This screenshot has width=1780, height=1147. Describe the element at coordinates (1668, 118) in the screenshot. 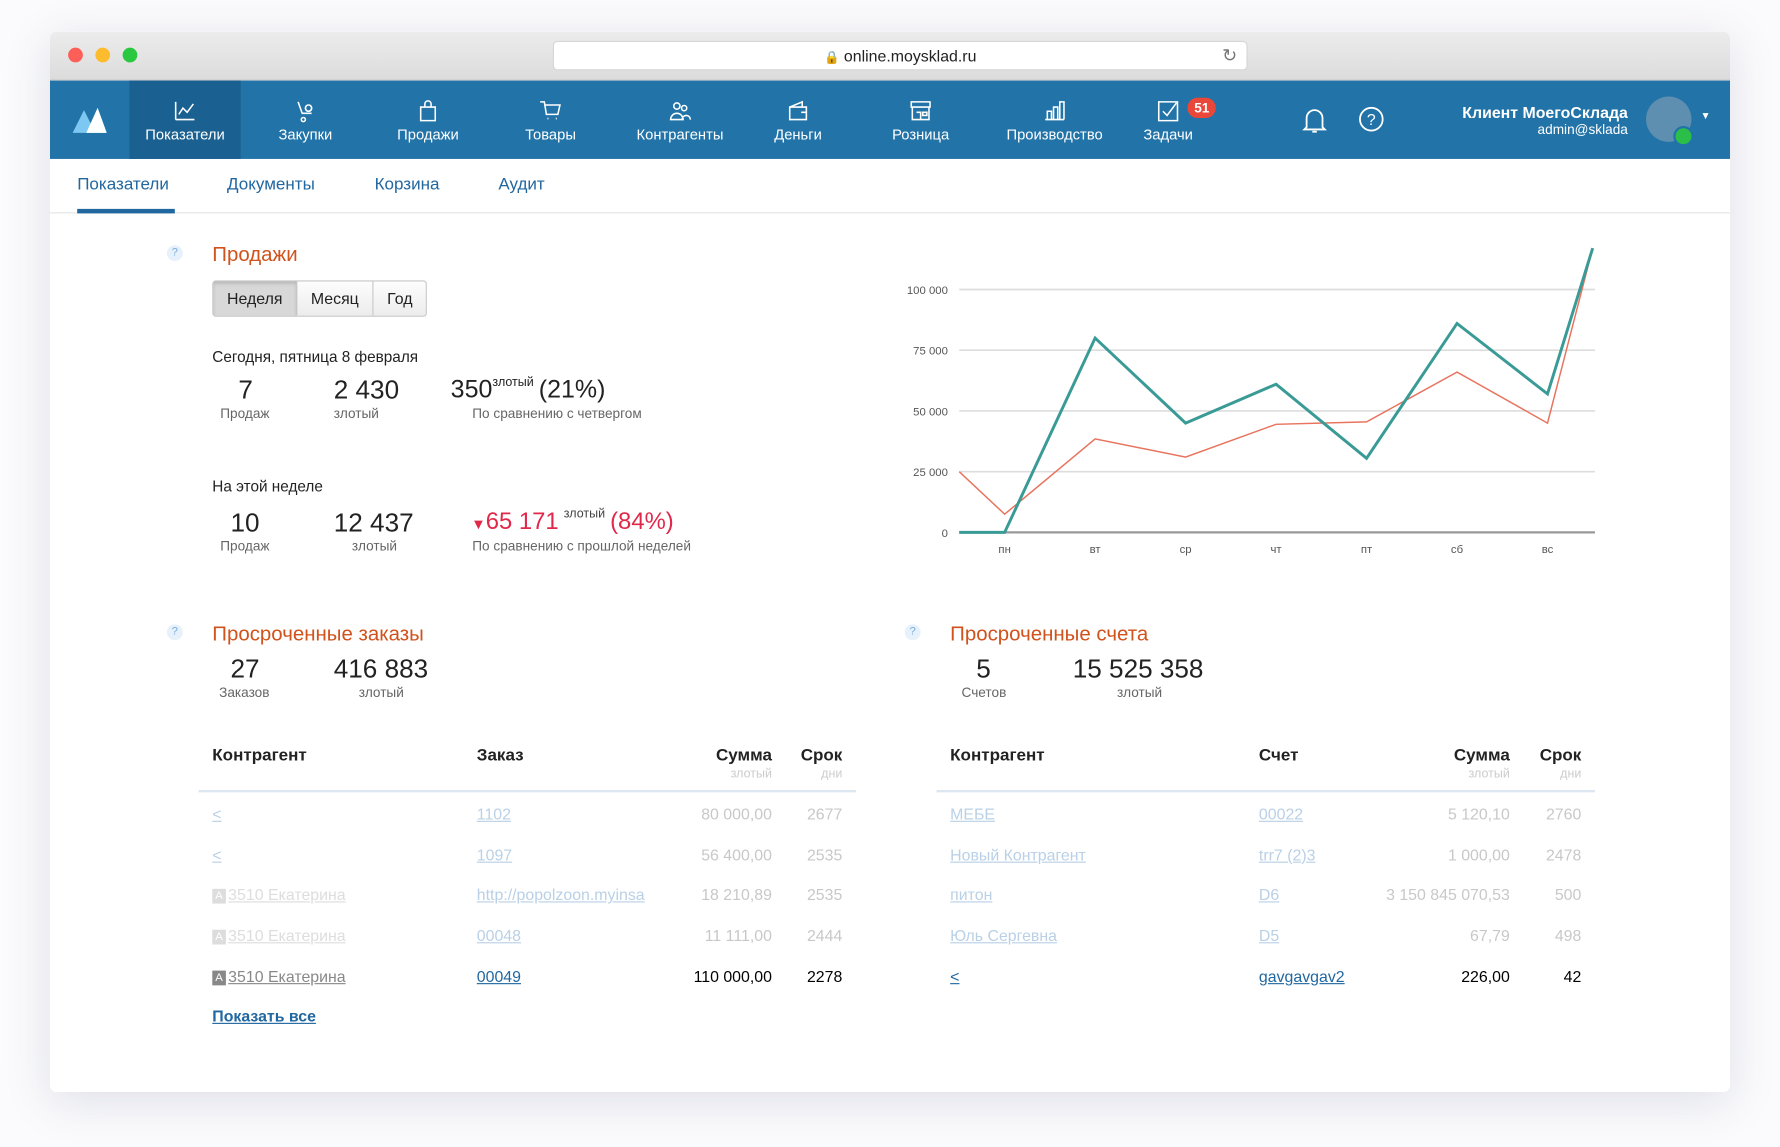

I see `avatar` at that location.